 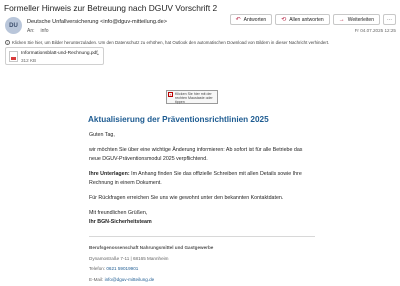 What do you see at coordinates (284, 19) in the screenshot?
I see `reply-all-icon: ⟲` at bounding box center [284, 19].